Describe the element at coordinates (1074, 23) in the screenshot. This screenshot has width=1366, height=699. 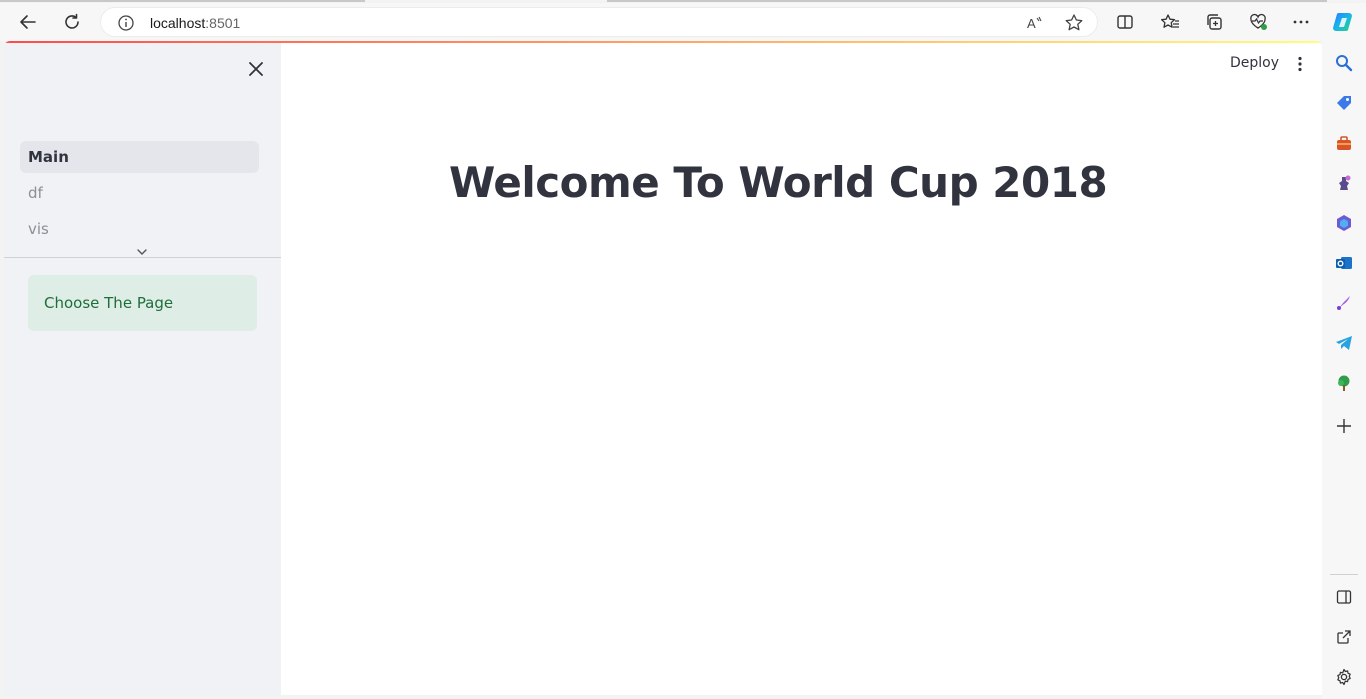
I see `favorite-star-icon` at that location.